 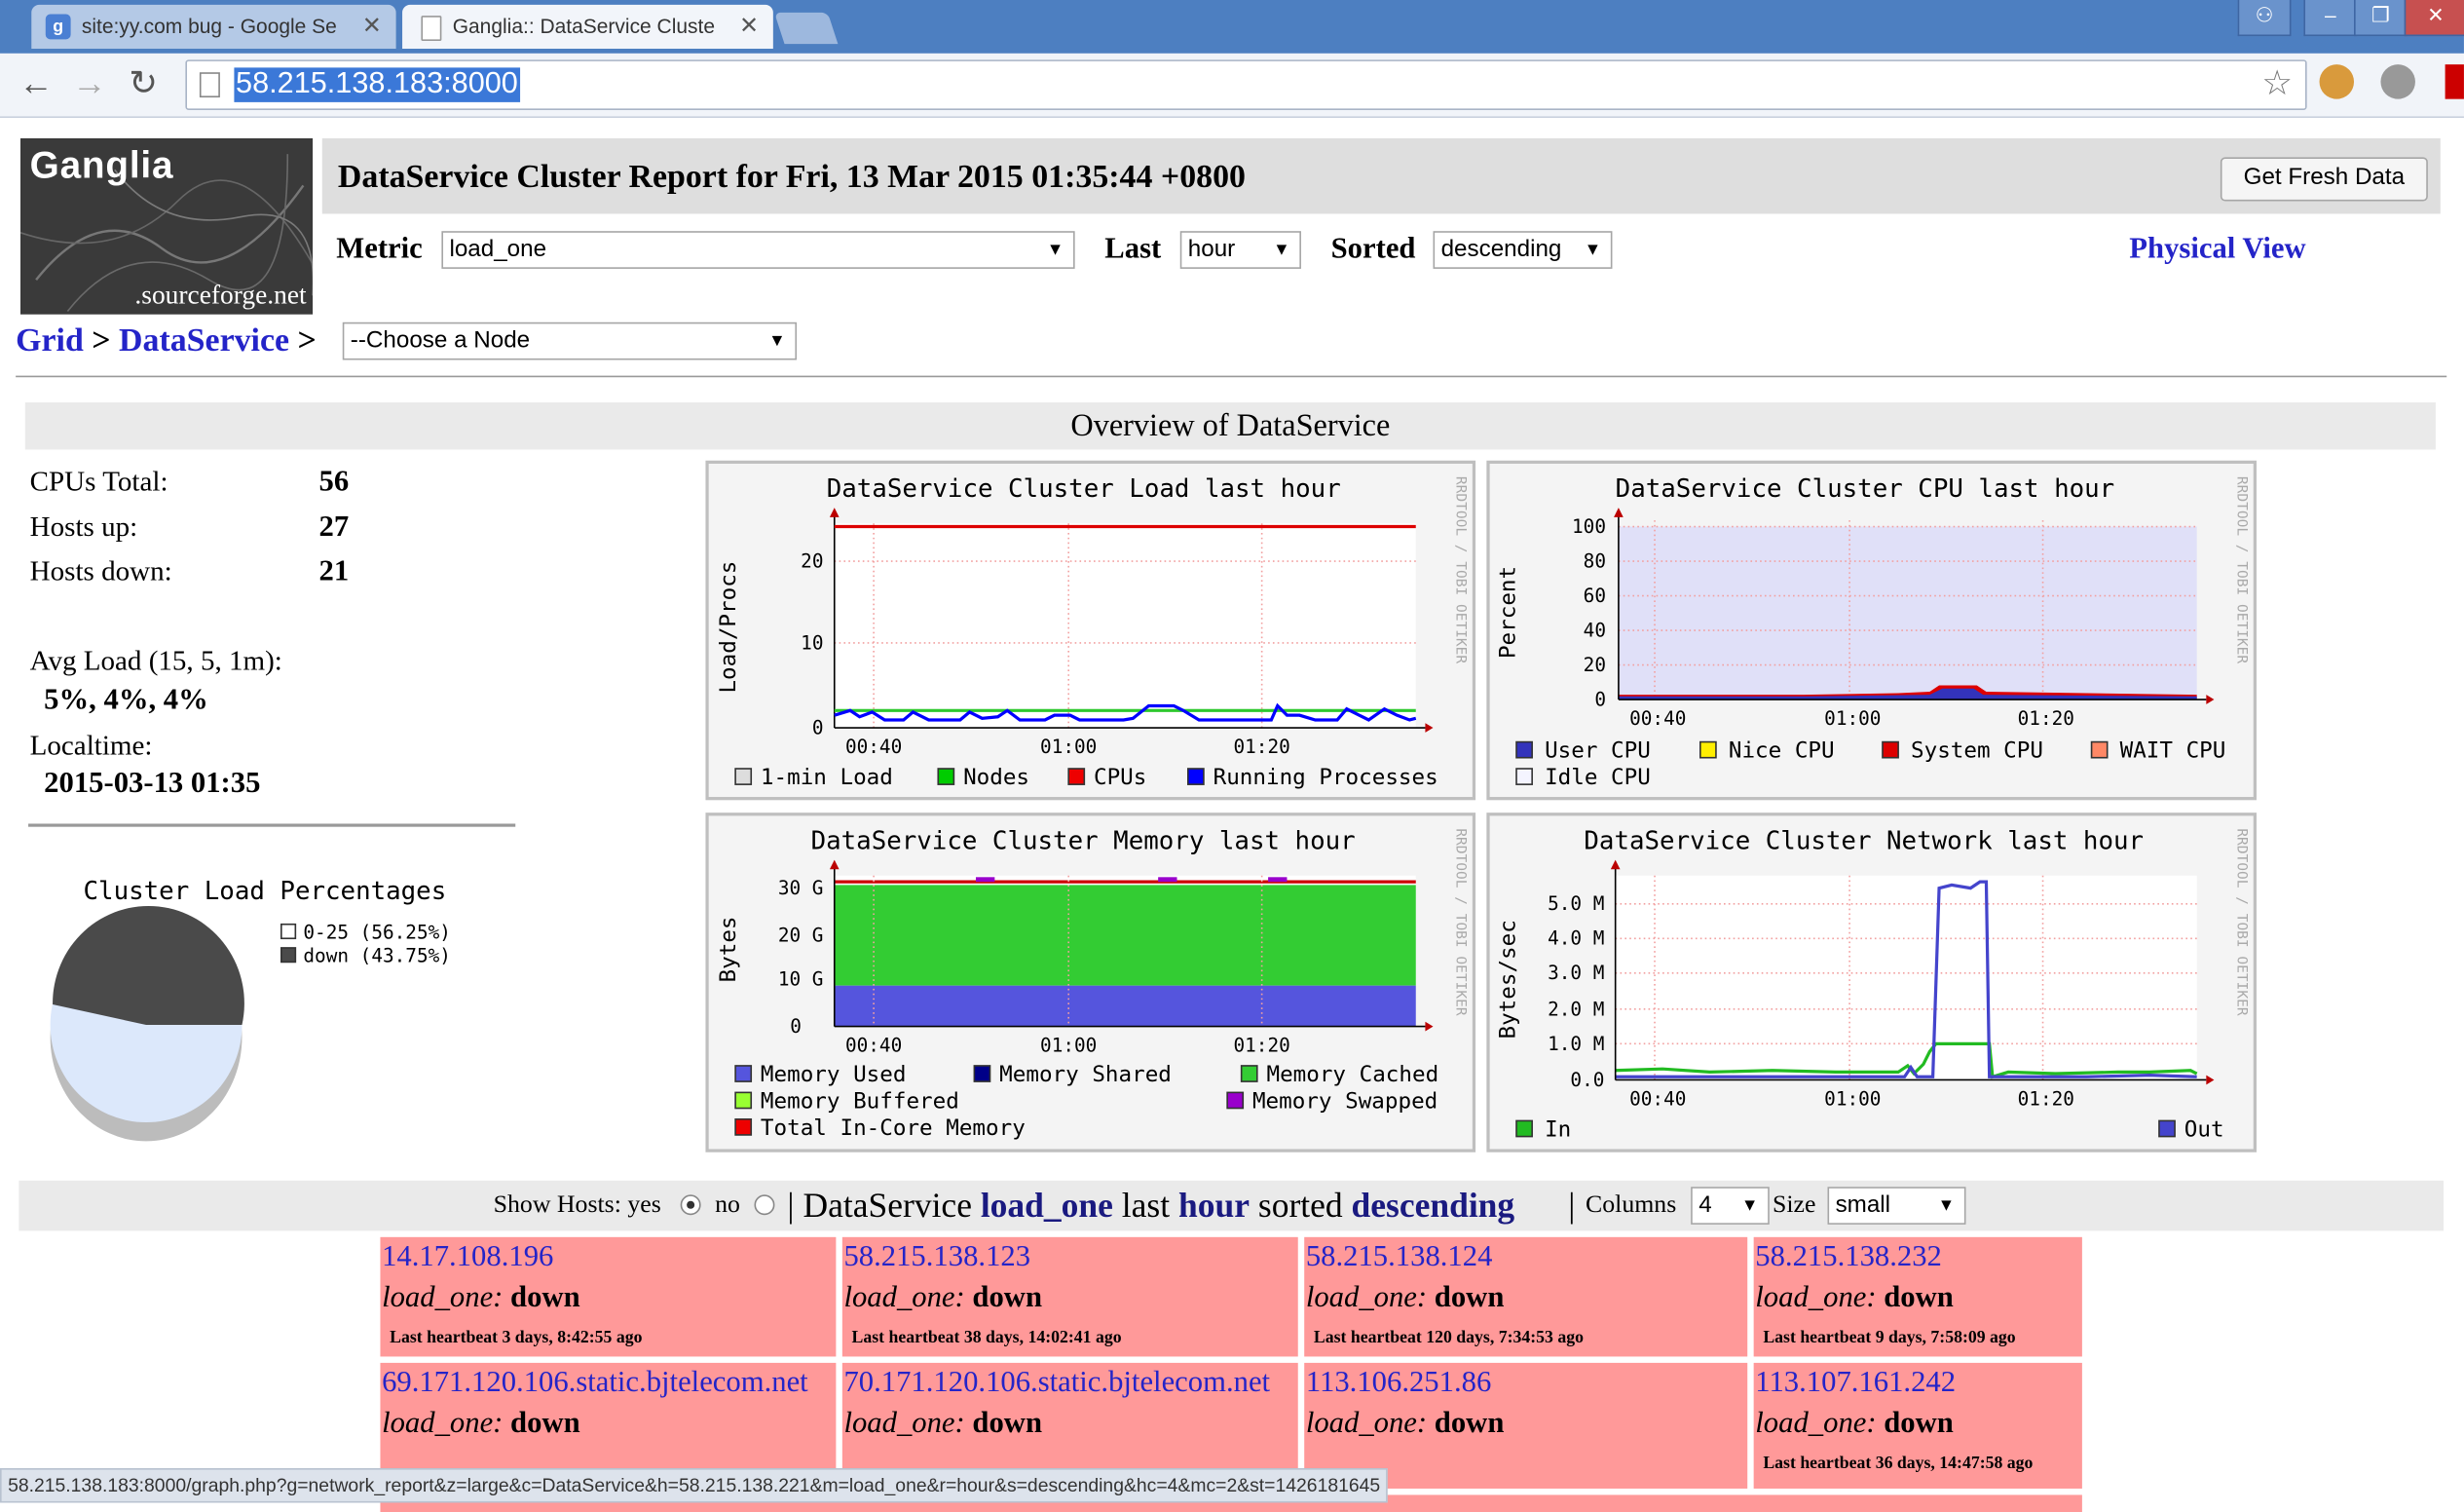 I want to click on host-name-link: 58.215.138.123, so click(x=936, y=1257).